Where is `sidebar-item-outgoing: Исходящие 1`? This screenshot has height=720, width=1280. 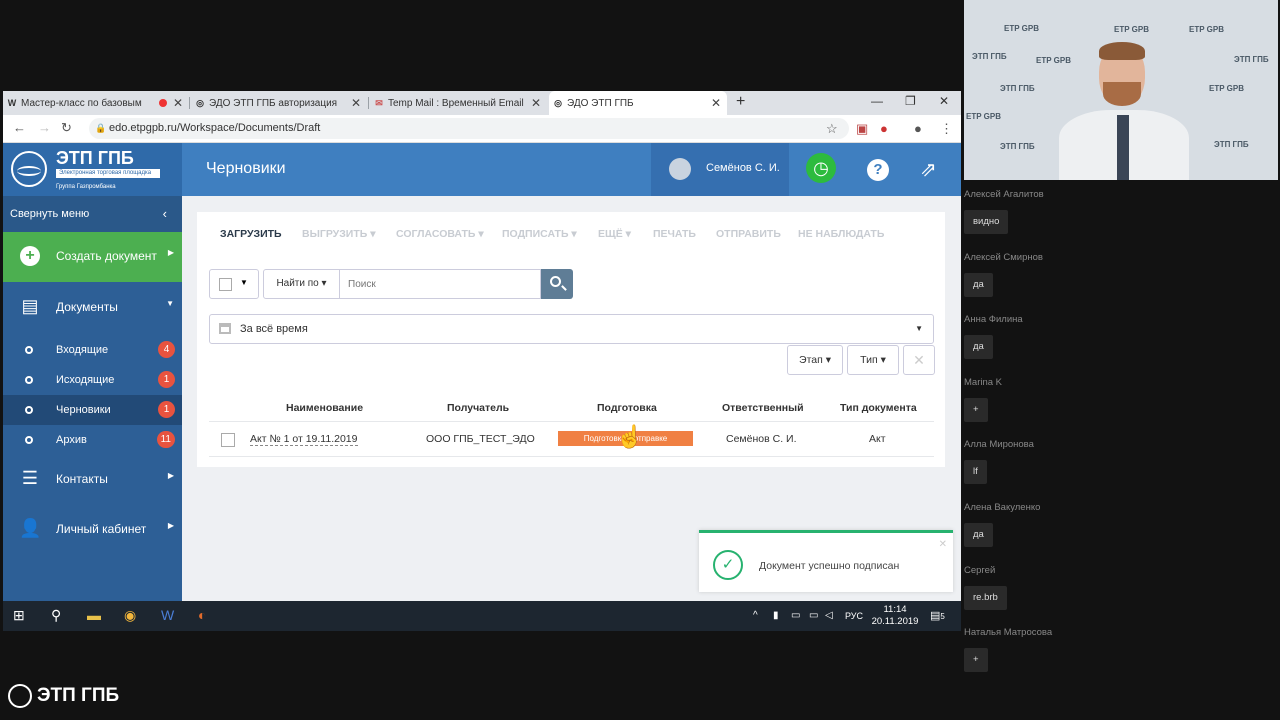 sidebar-item-outgoing: Исходящие 1 is located at coordinates (92, 380).